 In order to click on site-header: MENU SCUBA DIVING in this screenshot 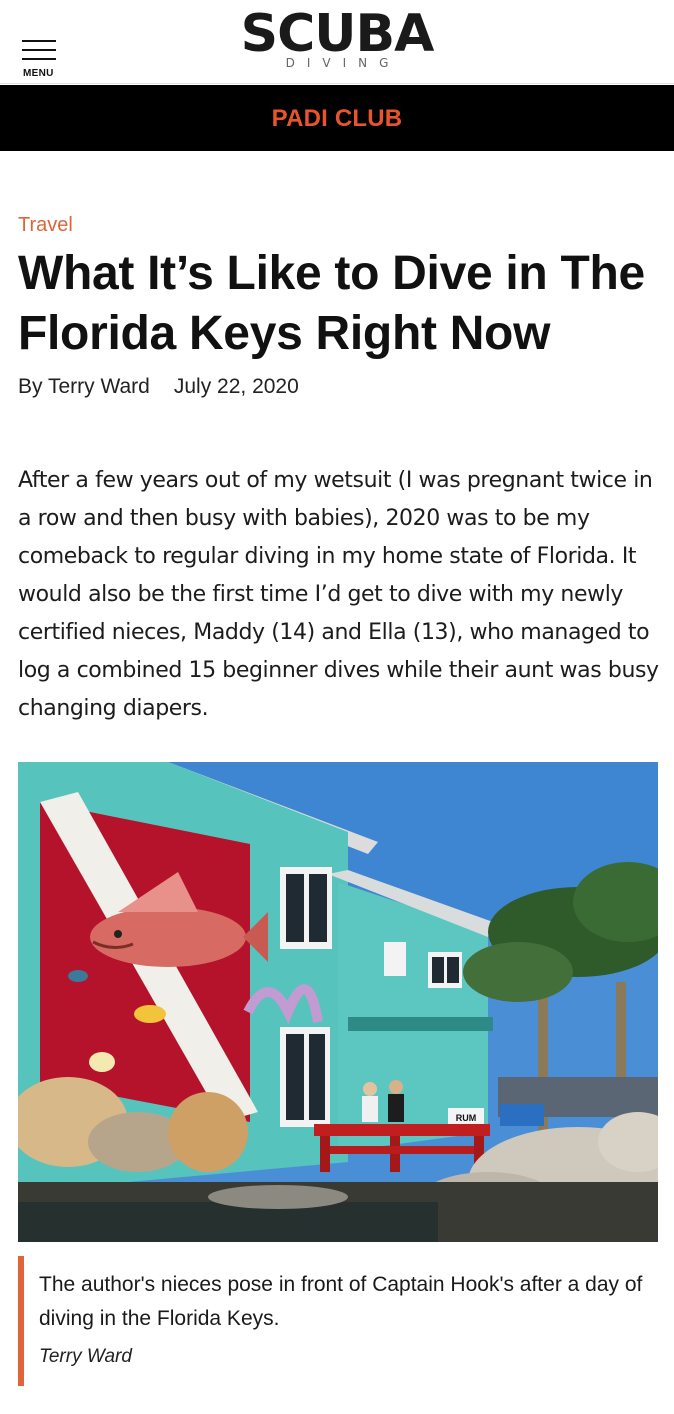, I will do `click(337, 42)`.